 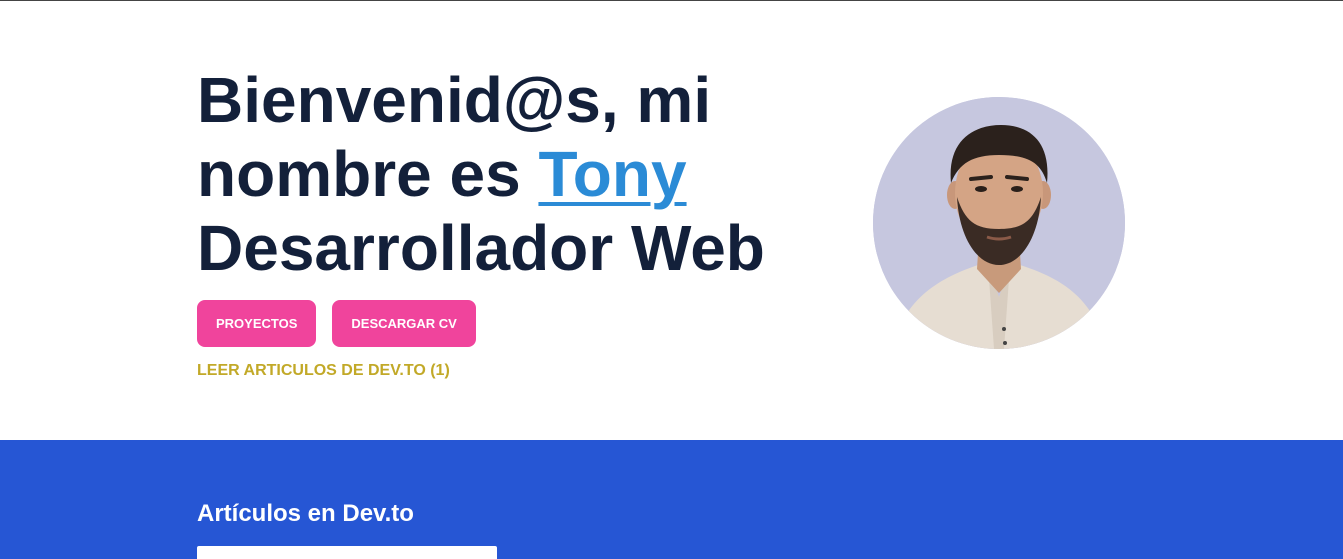 I want to click on hero-buttons: PROYECTOS DESCARGAR CV, so click(x=336, y=323).